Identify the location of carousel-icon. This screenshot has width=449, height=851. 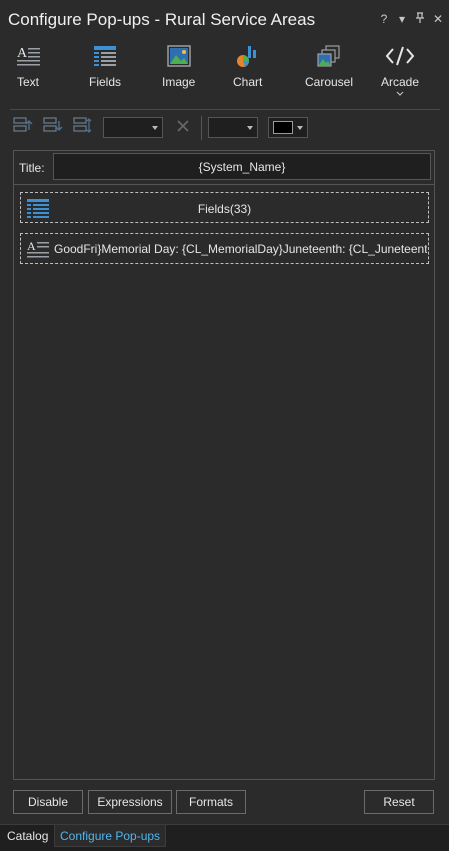
(328, 56).